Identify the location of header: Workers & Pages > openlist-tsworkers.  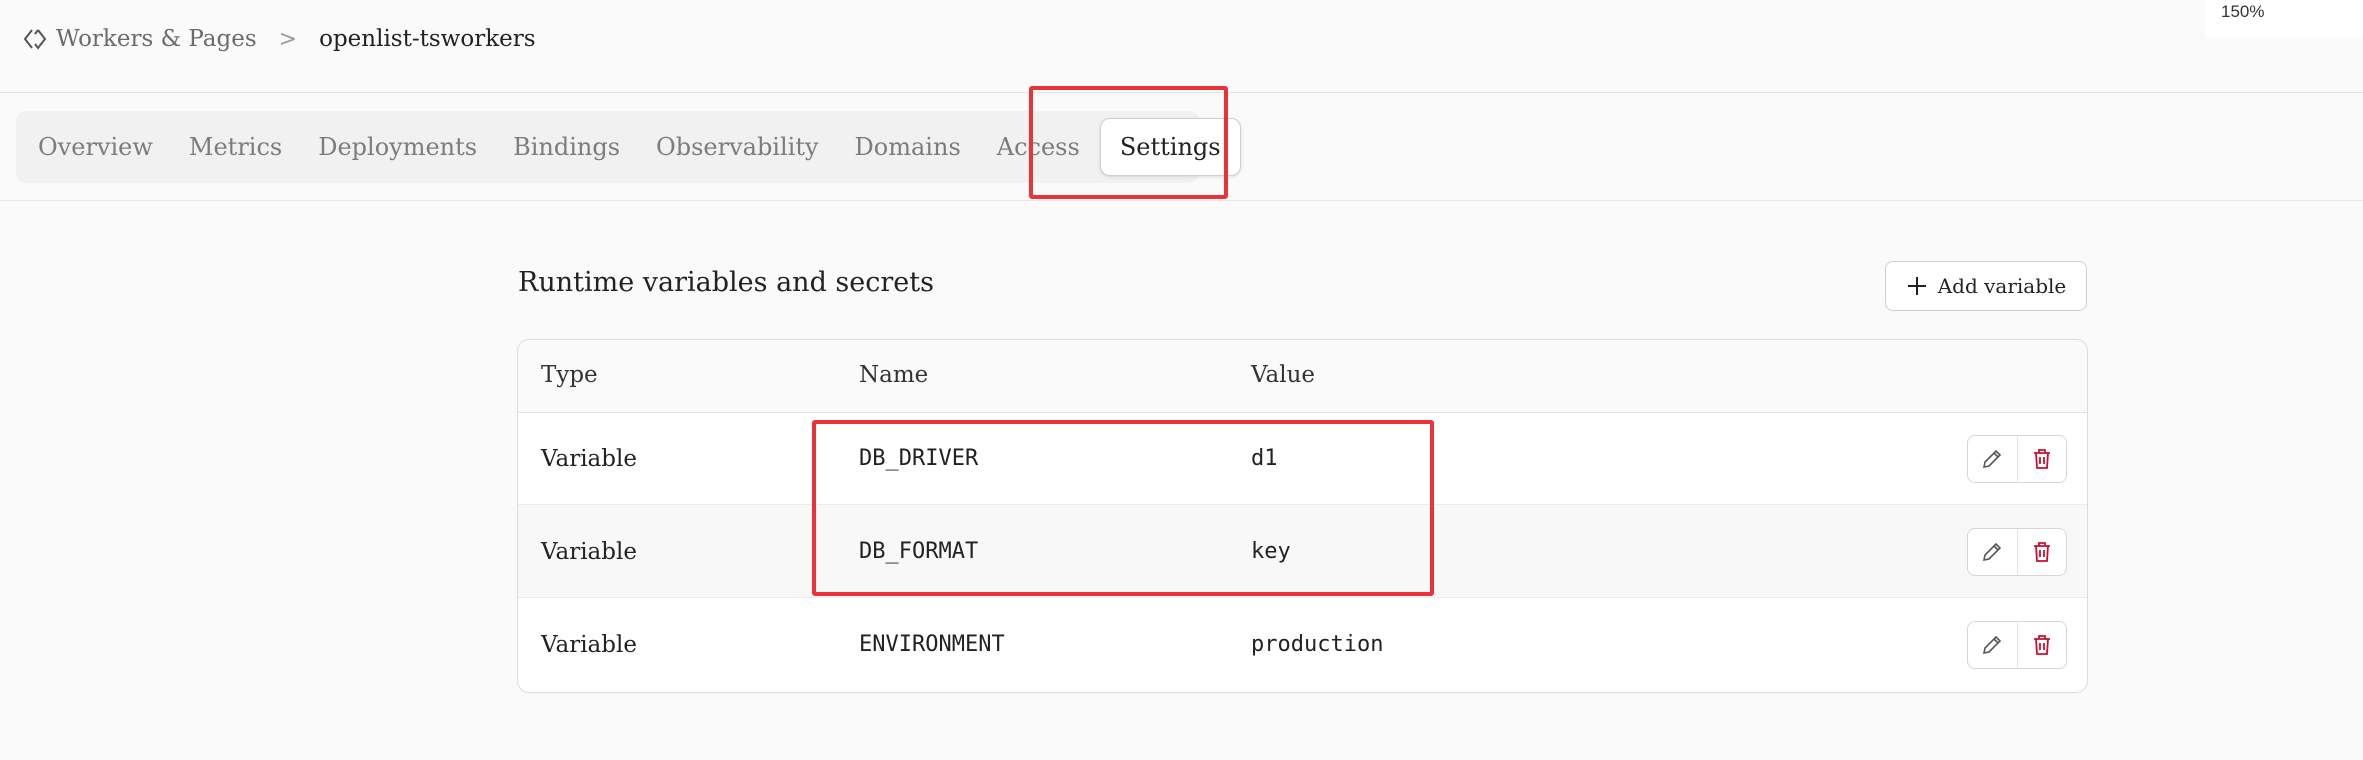
(1181, 46).